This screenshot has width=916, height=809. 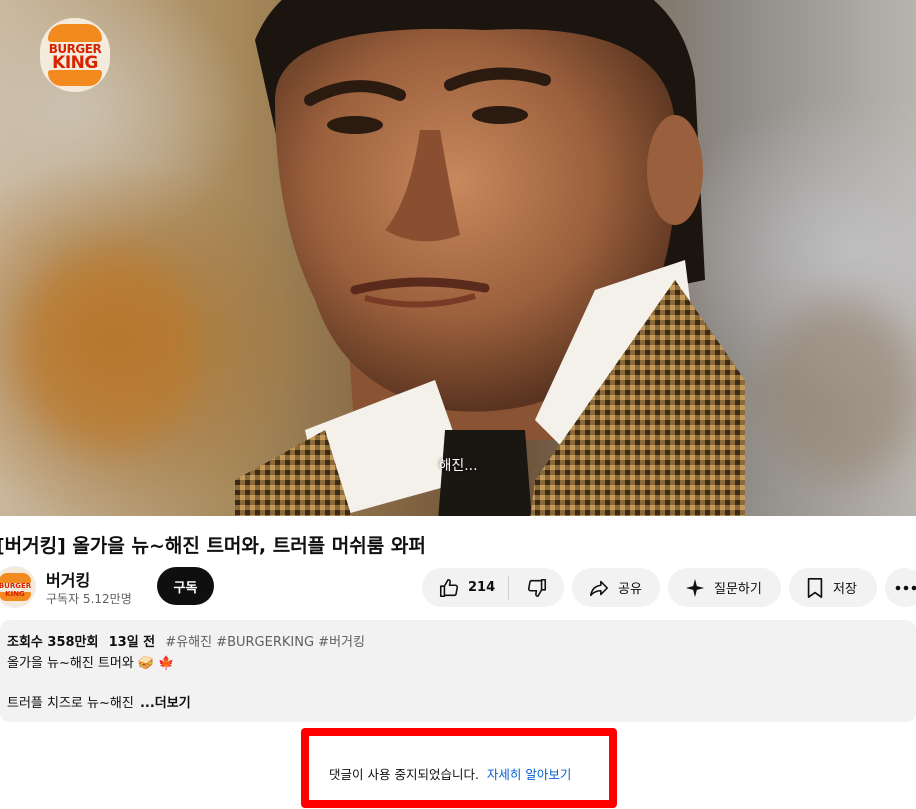 I want to click on subscribe-button: 구독, so click(x=185, y=586).